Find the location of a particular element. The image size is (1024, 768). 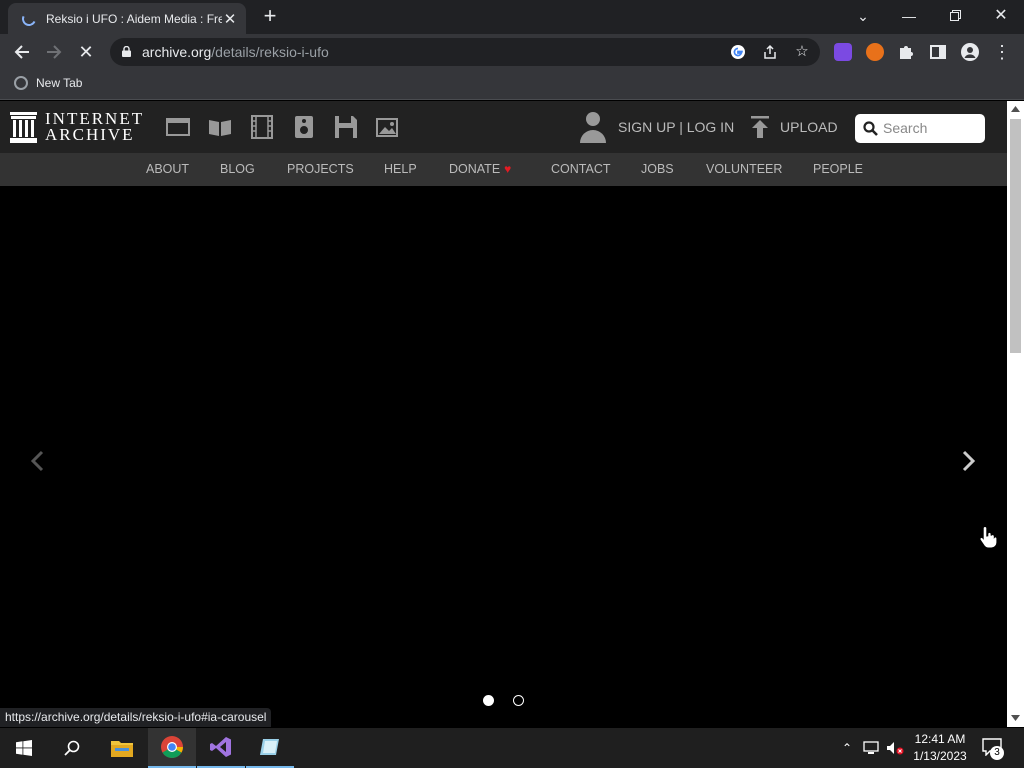

nav-projects: PROJECTS is located at coordinates (320, 169).